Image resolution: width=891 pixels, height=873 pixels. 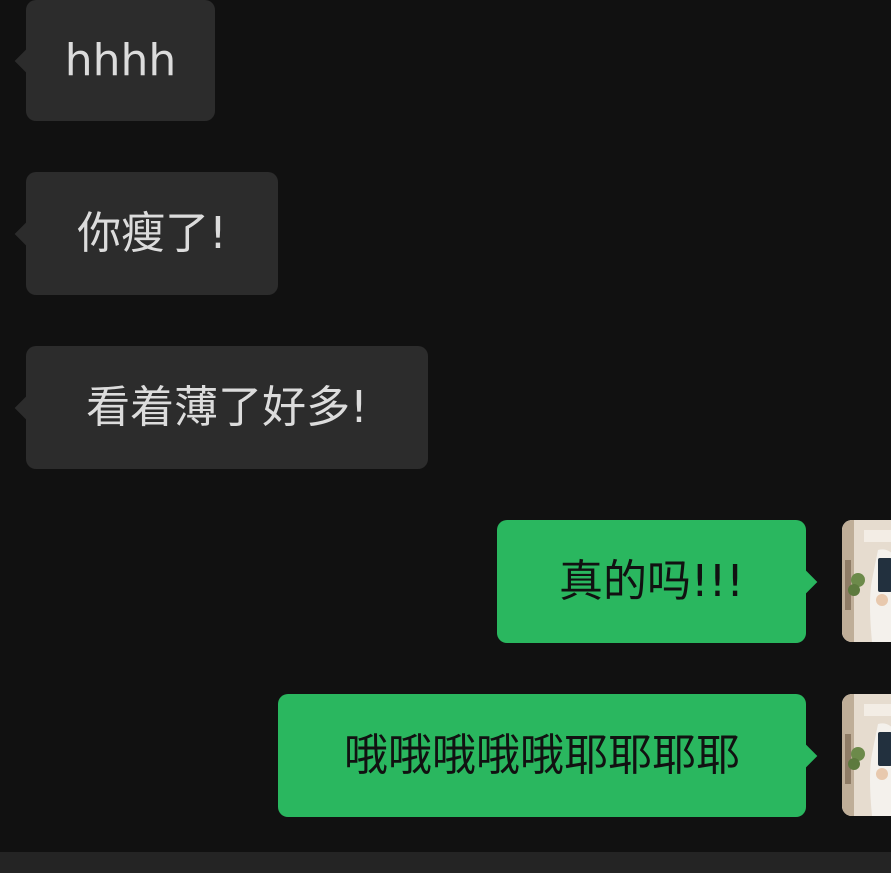 I want to click on incoming-message-bubble: 看着薄了好多!, so click(x=221, y=407).